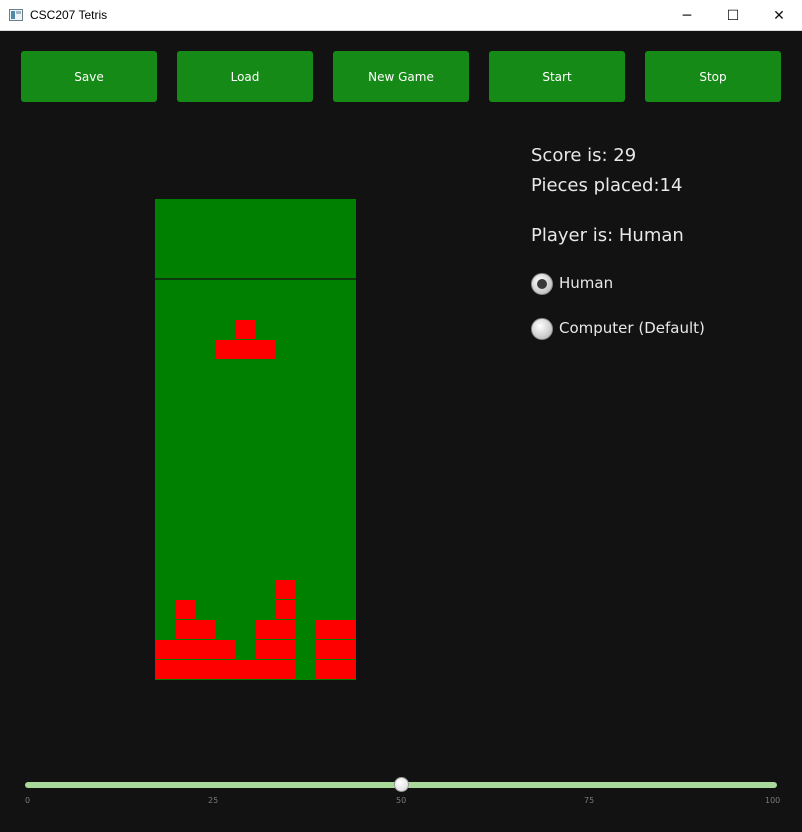 The width and height of the screenshot is (802, 832). I want to click on window-title: CSC207 Tetris, so click(69, 15).